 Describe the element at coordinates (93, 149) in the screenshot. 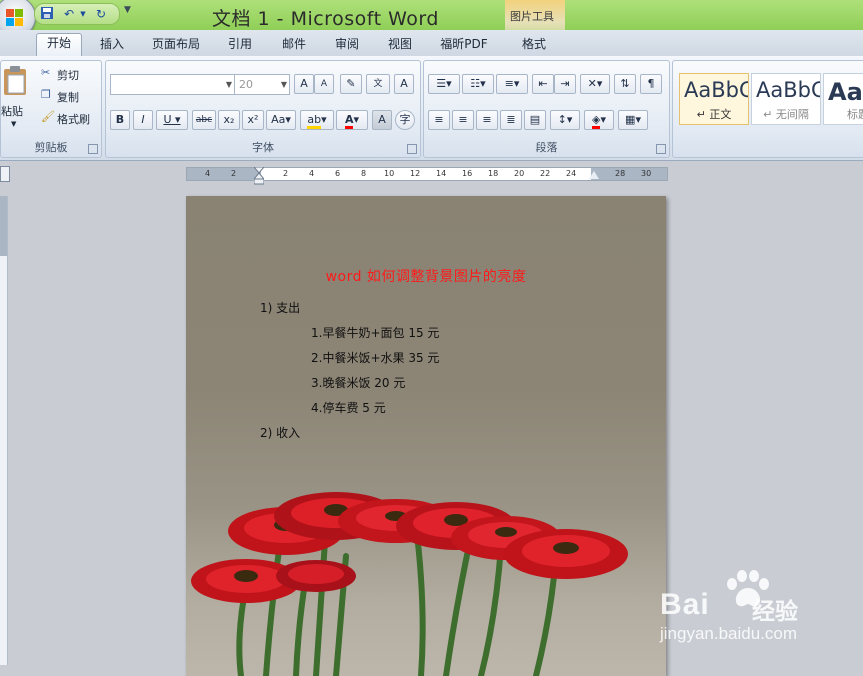

I see `clipboard-launcher-icon` at that location.